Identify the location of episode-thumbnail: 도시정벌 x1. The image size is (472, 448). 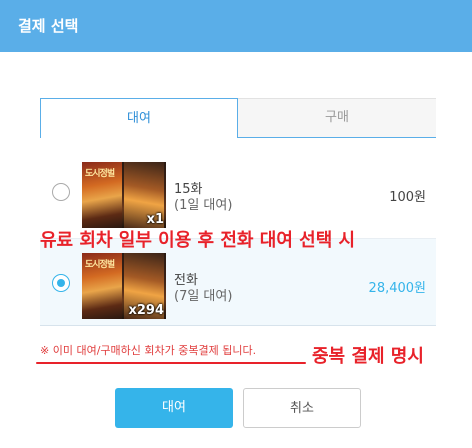
(124, 195).